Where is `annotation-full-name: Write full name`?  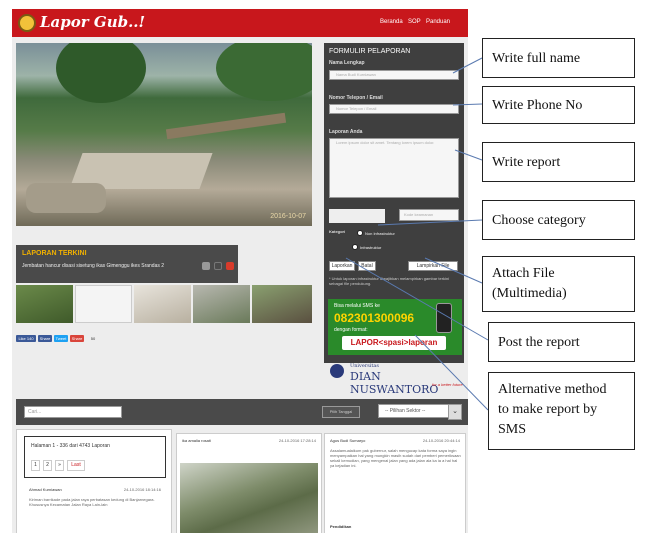
annotation-full-name: Write full name is located at coordinates (558, 58).